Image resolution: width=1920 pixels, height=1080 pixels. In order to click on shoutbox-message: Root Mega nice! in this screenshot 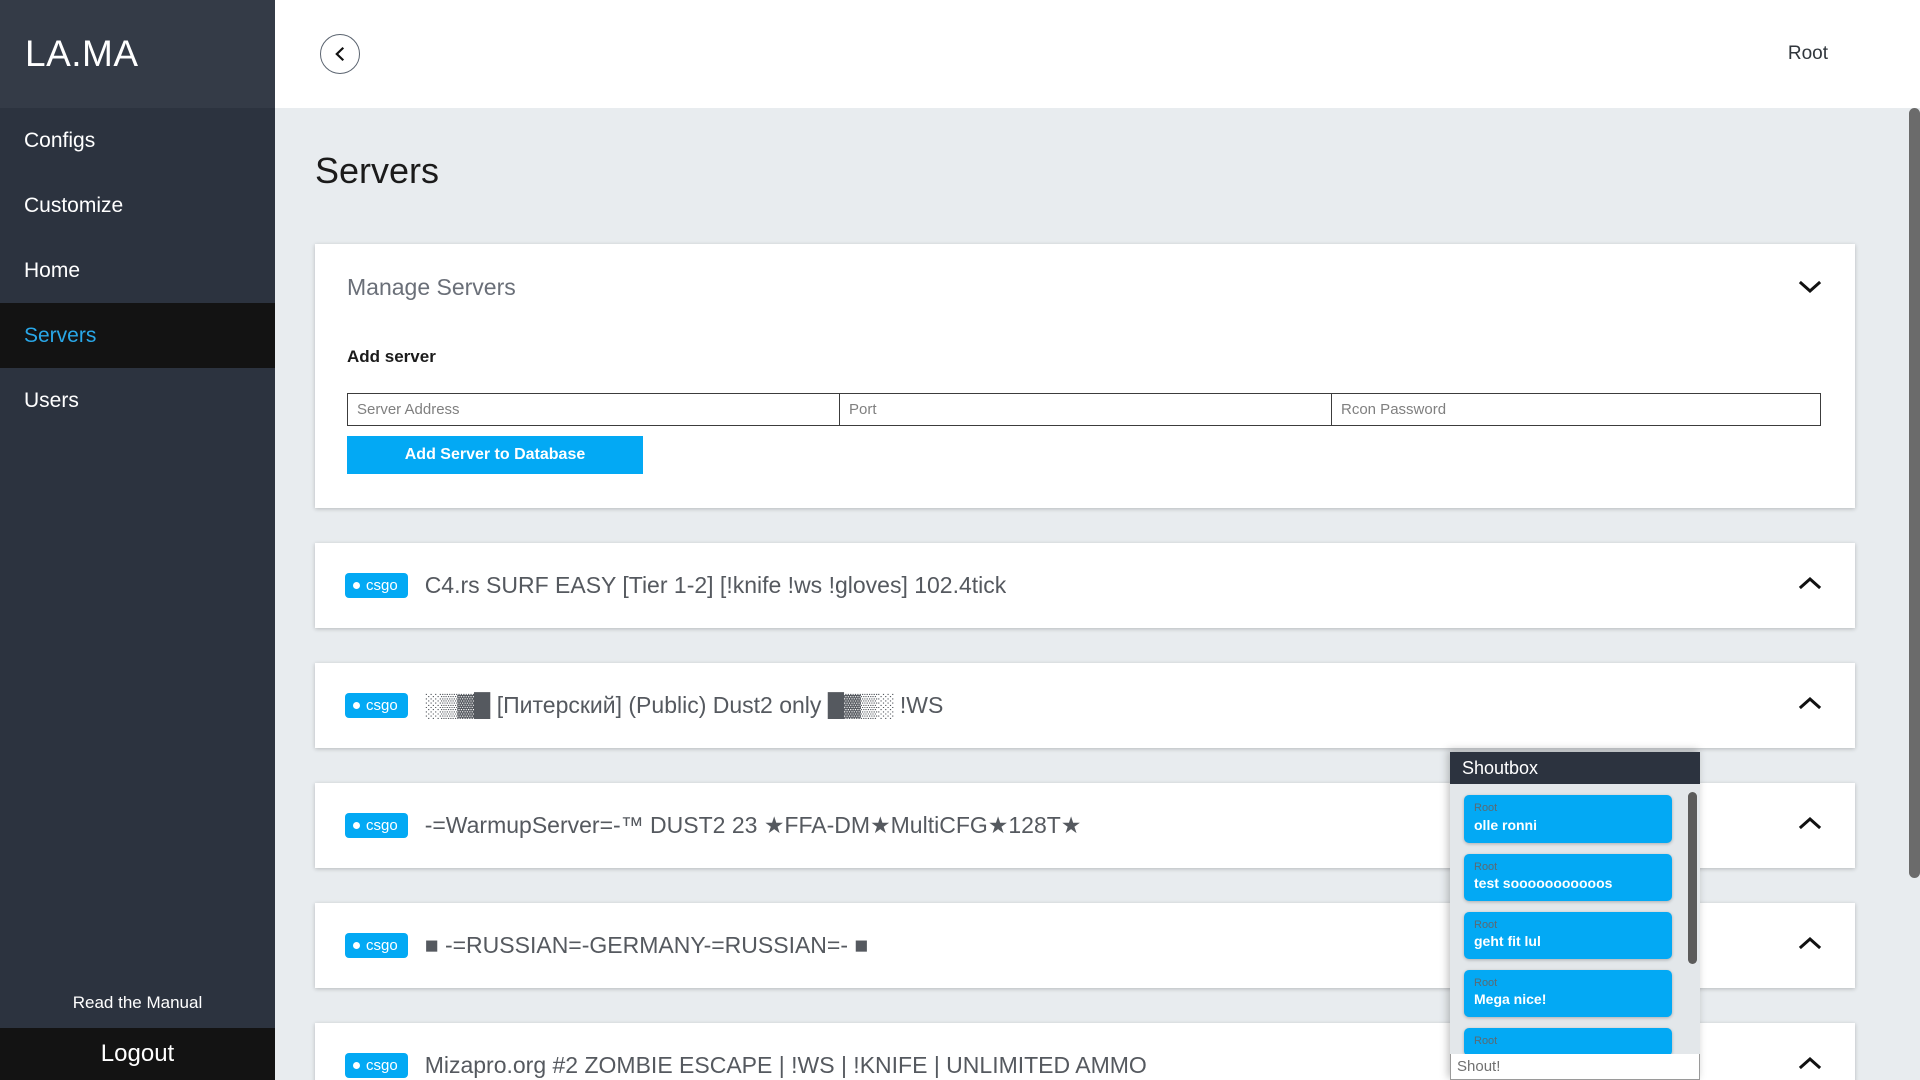, I will do `click(1568, 993)`.